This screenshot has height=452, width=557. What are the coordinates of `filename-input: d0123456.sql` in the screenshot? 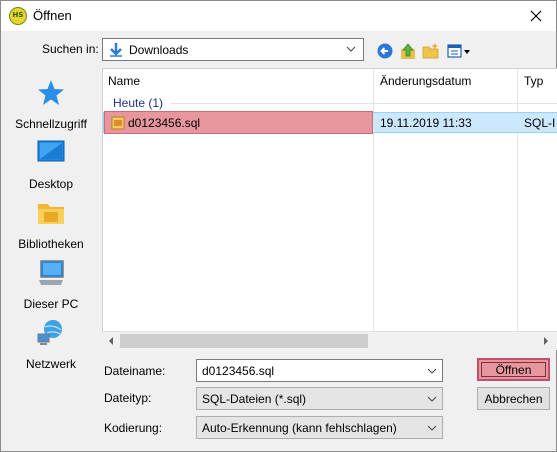 It's located at (319, 370).